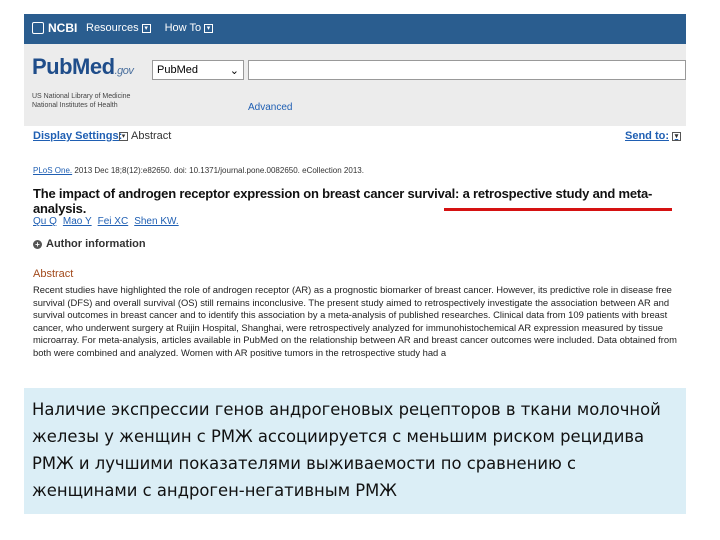 The height and width of the screenshot is (540, 720). What do you see at coordinates (73, 66) in the screenshot?
I see `pubmed-logo-text: PubMed` at bounding box center [73, 66].